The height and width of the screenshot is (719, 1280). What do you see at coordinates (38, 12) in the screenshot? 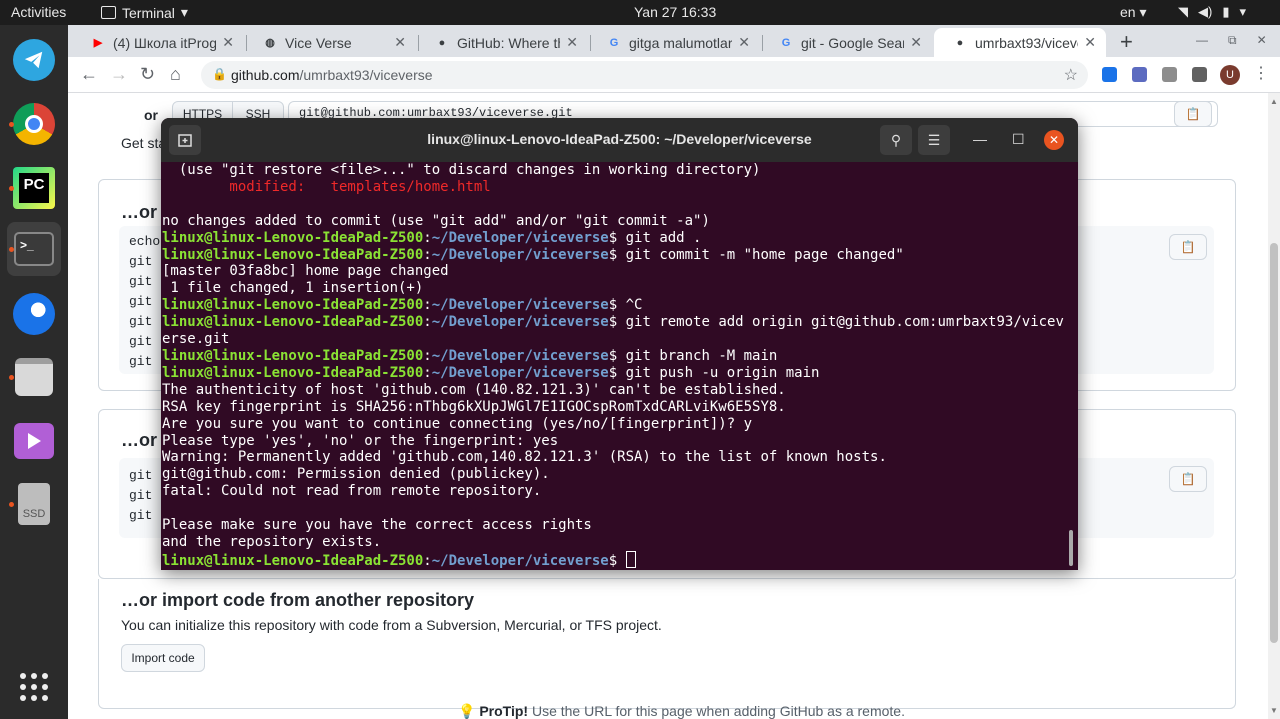
I see `activities-button: Activities` at bounding box center [38, 12].